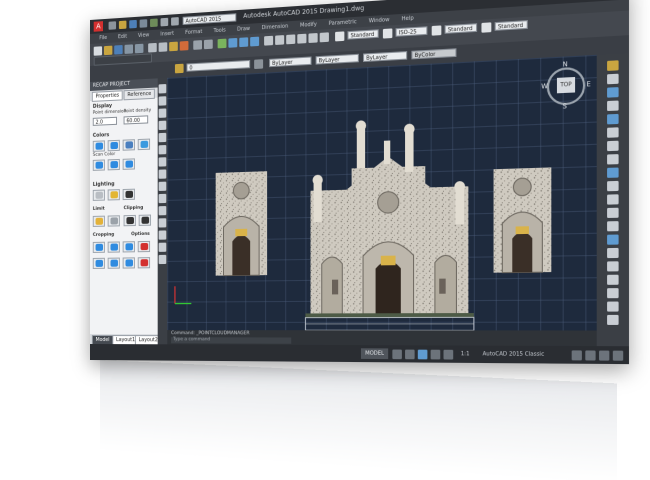 This screenshot has height=480, width=650. What do you see at coordinates (374, 353) in the screenshot?
I see `model-space-button: MODEL` at bounding box center [374, 353].